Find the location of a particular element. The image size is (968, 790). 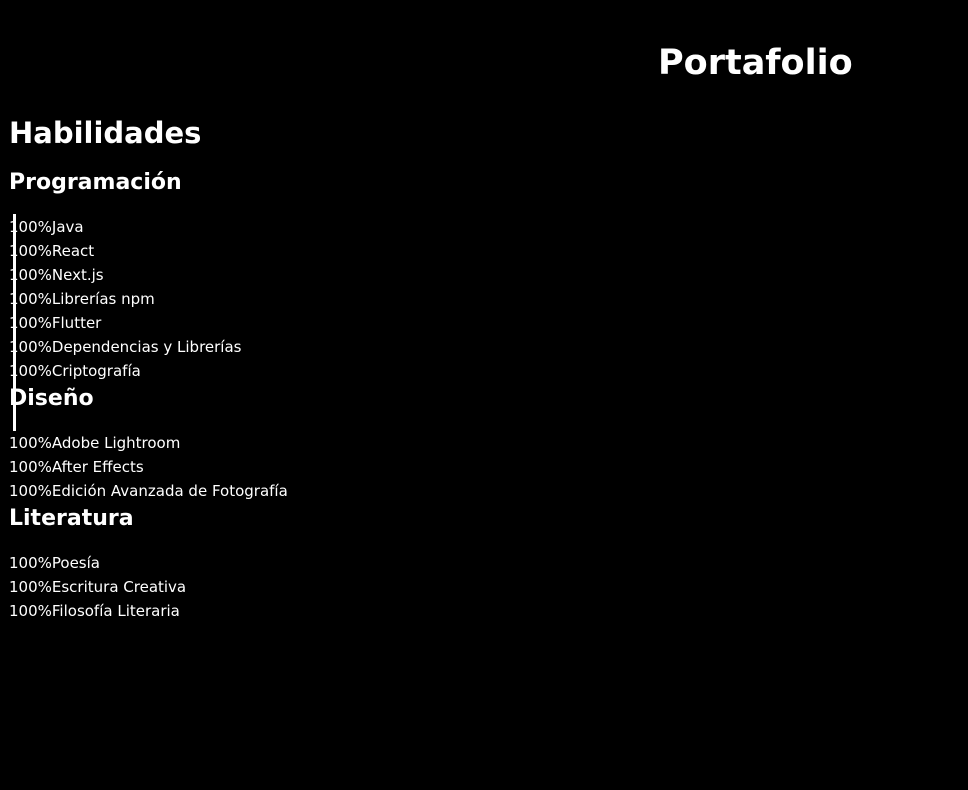

skill-item: 100%Flutter is located at coordinates (125, 323).